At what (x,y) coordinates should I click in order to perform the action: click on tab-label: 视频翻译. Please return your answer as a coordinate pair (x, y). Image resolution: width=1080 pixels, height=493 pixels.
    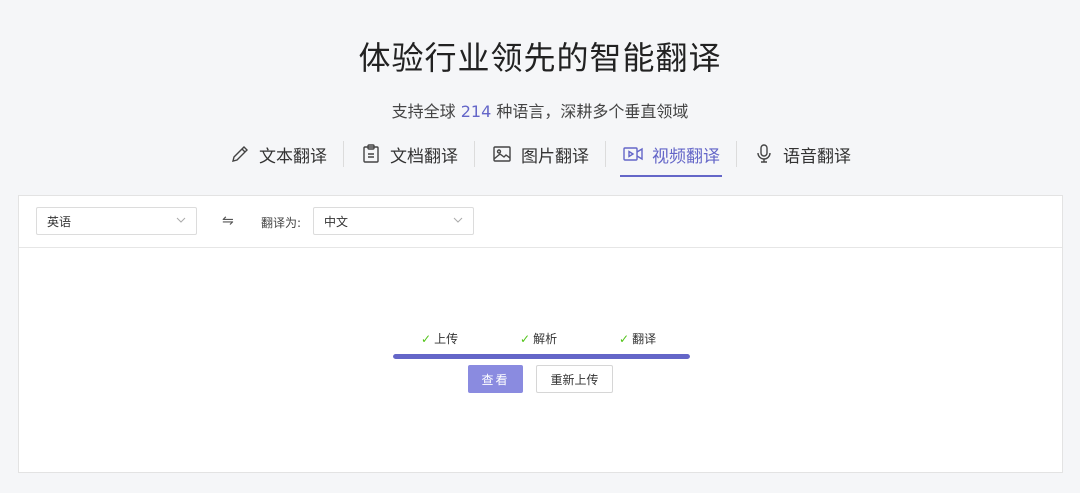
    Looking at the image, I should click on (686, 156).